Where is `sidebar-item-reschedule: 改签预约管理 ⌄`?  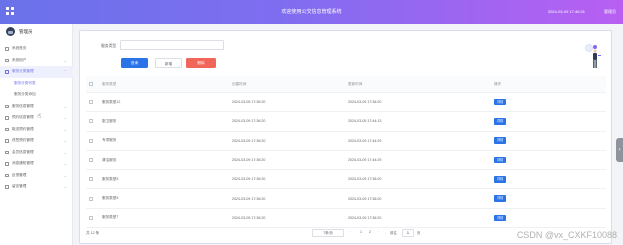
sidebar-item-reschedule: 改签预约管理 ⌄ is located at coordinates (36, 141).